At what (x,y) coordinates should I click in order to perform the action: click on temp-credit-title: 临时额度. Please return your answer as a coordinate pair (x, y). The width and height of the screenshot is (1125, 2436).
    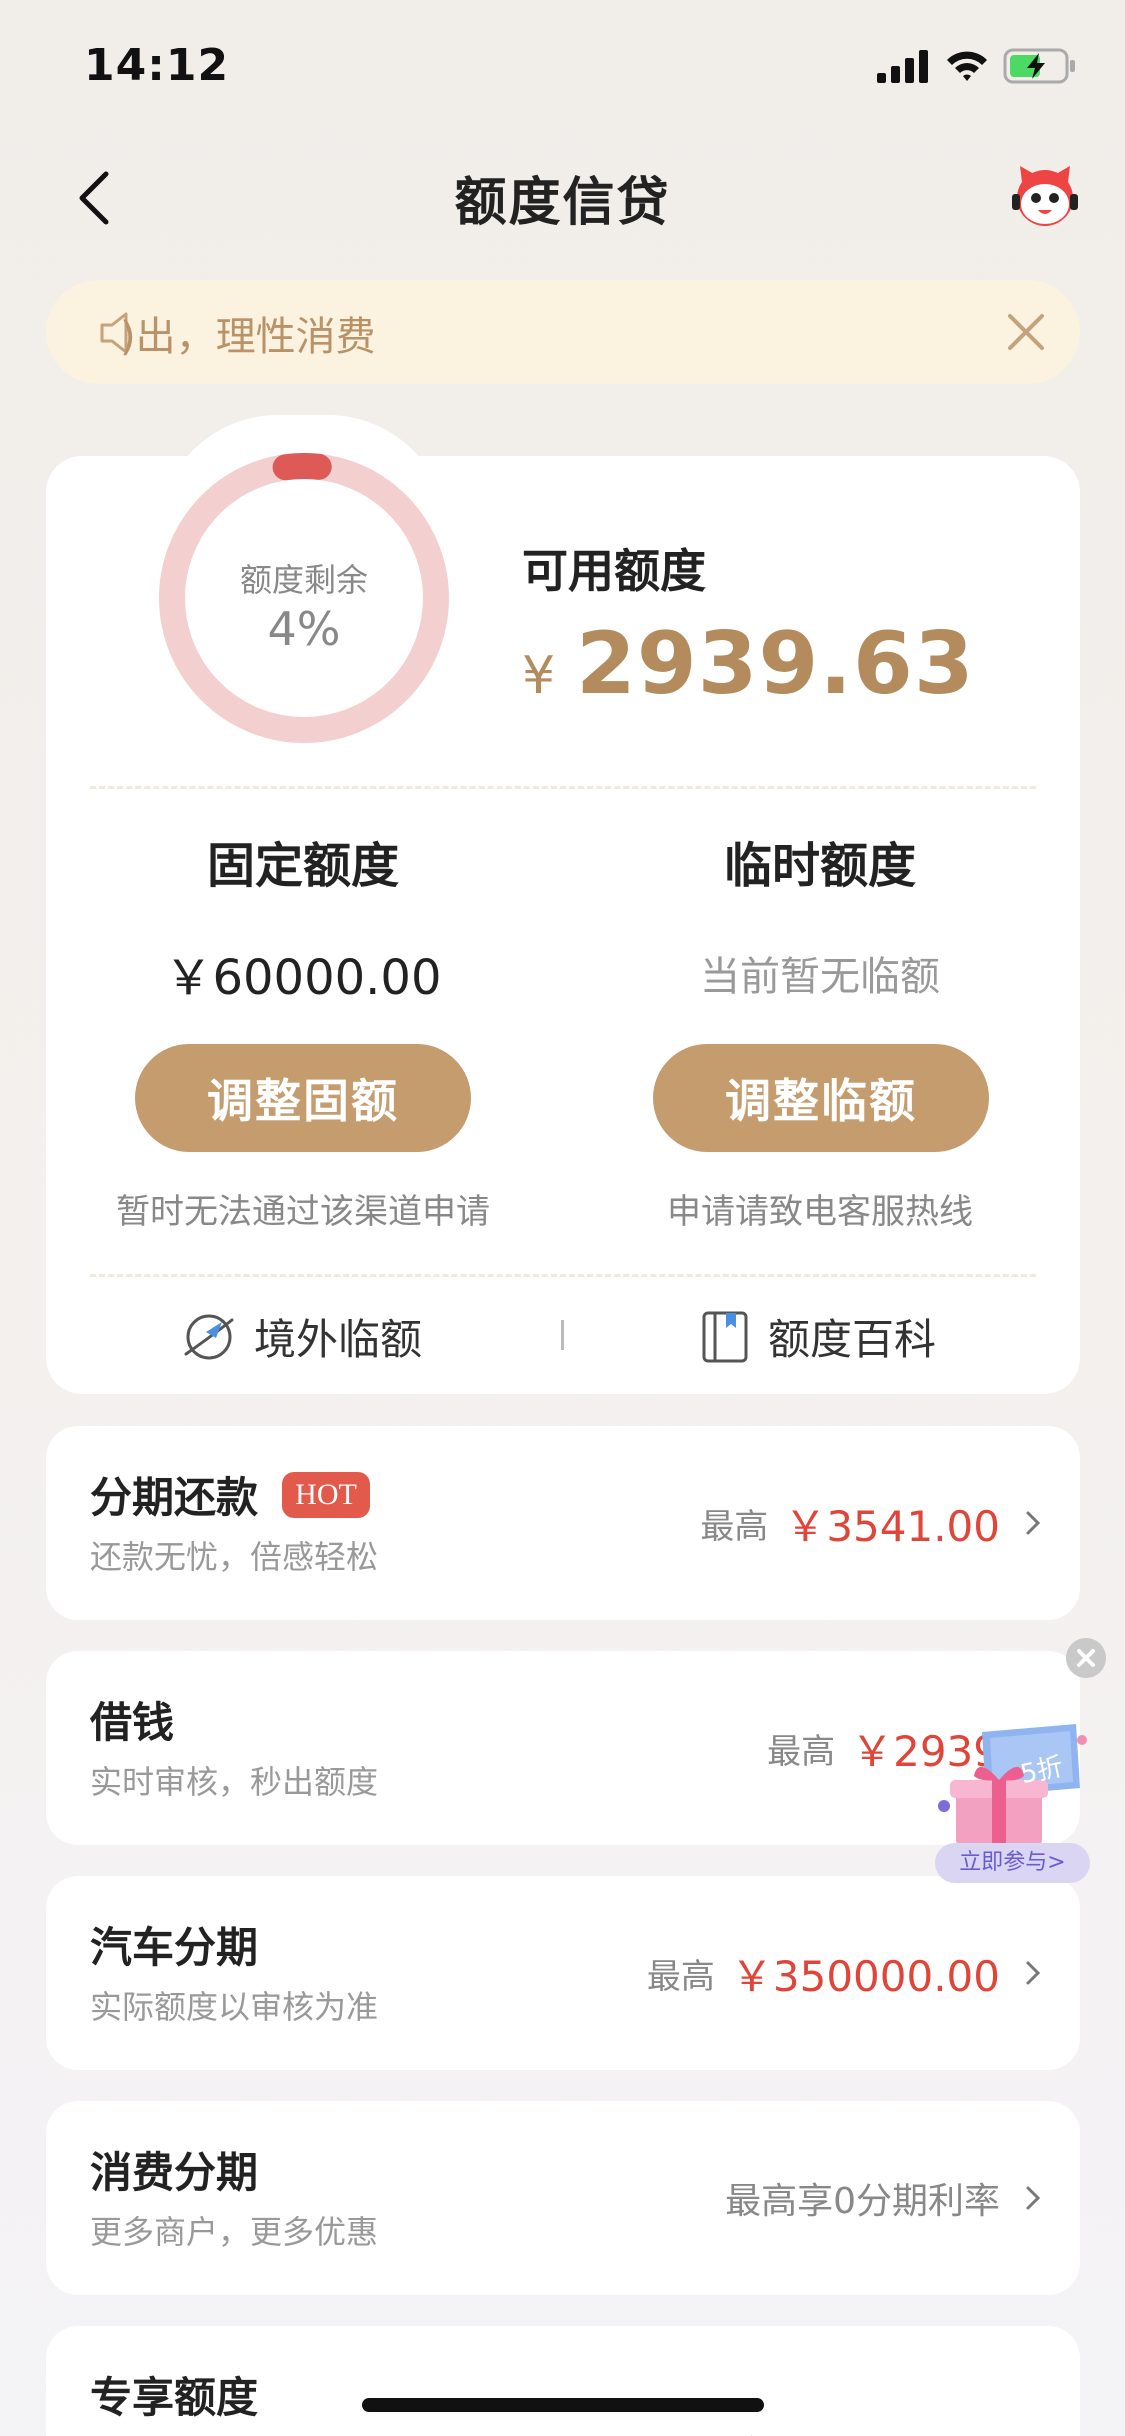
    Looking at the image, I should click on (819, 866).